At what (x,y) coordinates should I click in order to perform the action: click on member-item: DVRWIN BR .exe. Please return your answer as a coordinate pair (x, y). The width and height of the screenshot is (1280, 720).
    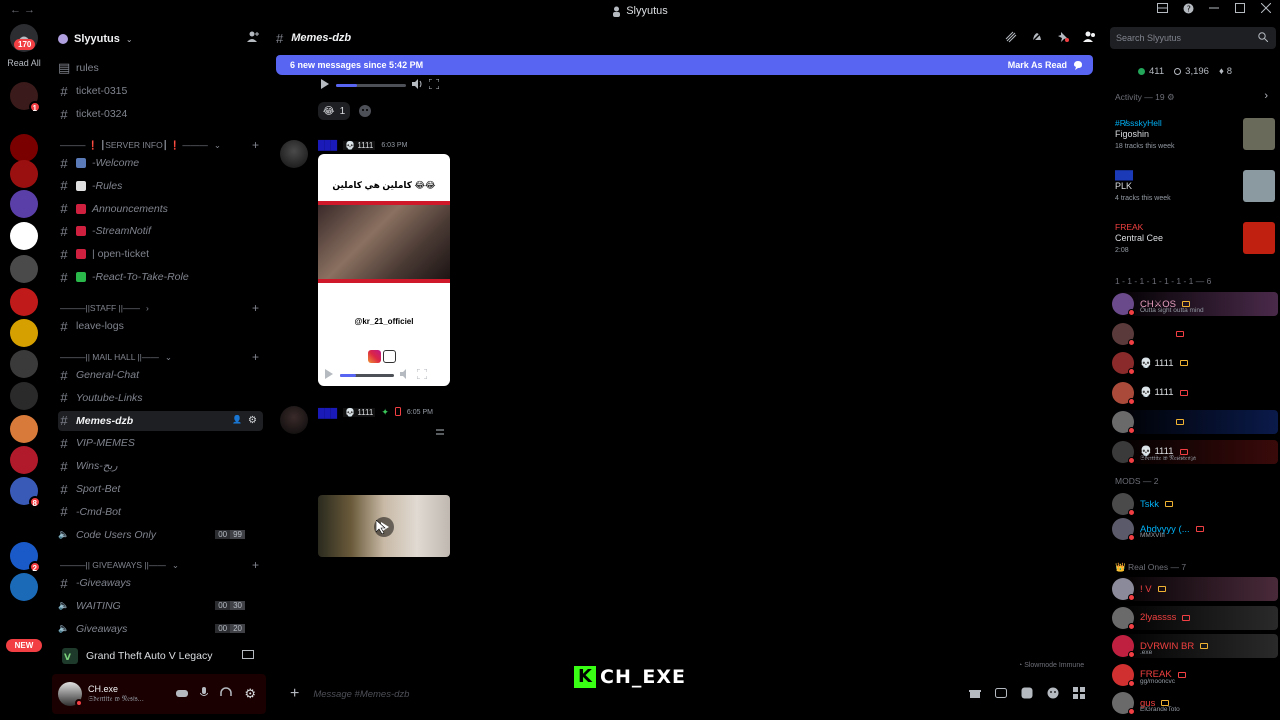
    Looking at the image, I should click on (1195, 646).